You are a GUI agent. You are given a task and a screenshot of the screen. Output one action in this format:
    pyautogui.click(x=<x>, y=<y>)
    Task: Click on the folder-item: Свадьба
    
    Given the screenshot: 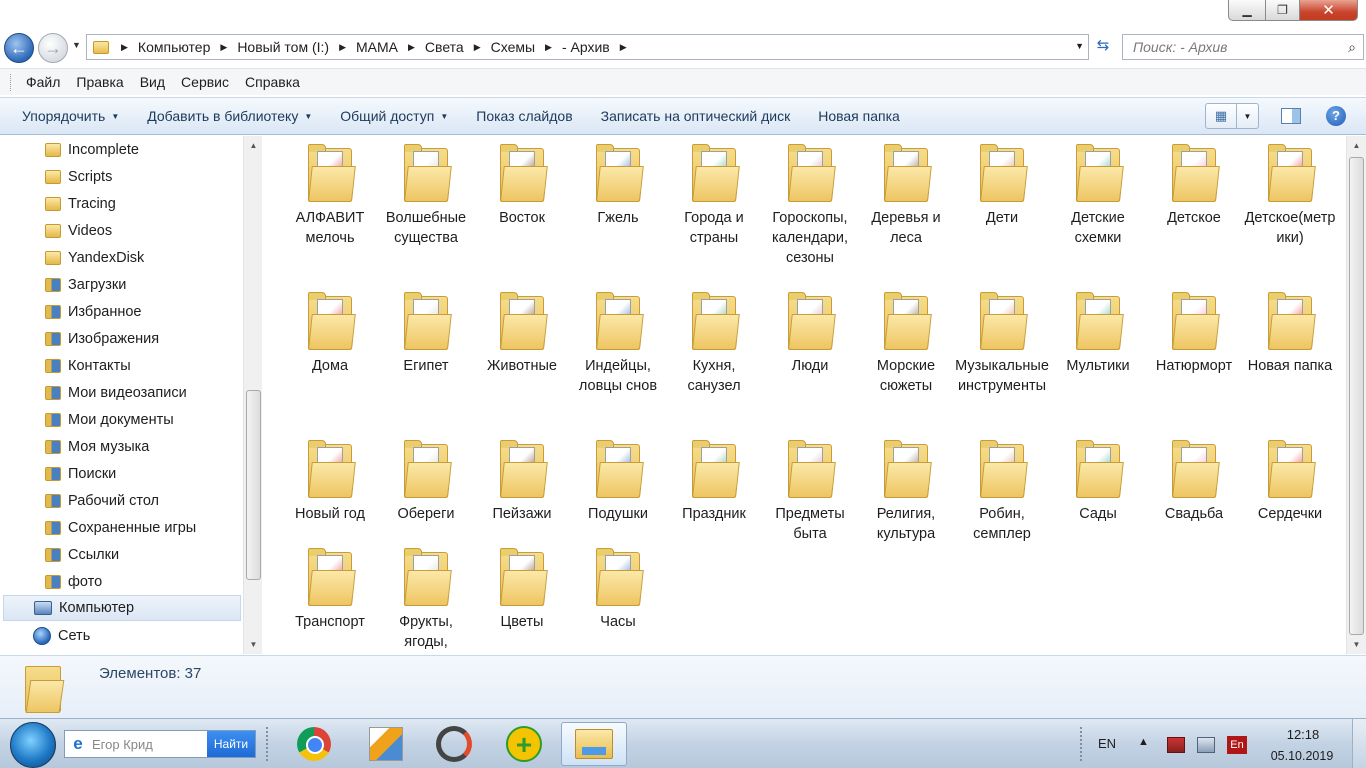 What is the action you would take?
    pyautogui.click(x=1194, y=478)
    